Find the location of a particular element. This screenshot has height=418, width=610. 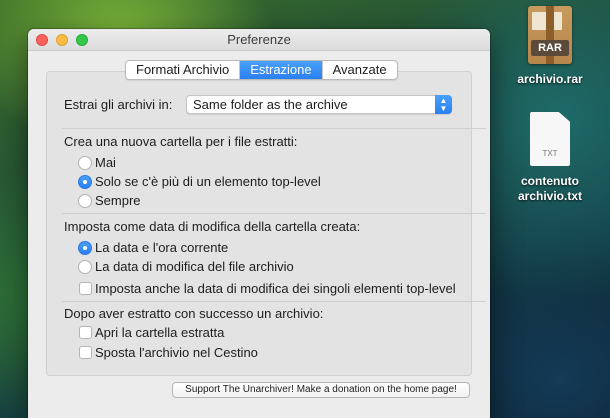

chevron-updown-icon: ▲ ▼ is located at coordinates (443, 104).